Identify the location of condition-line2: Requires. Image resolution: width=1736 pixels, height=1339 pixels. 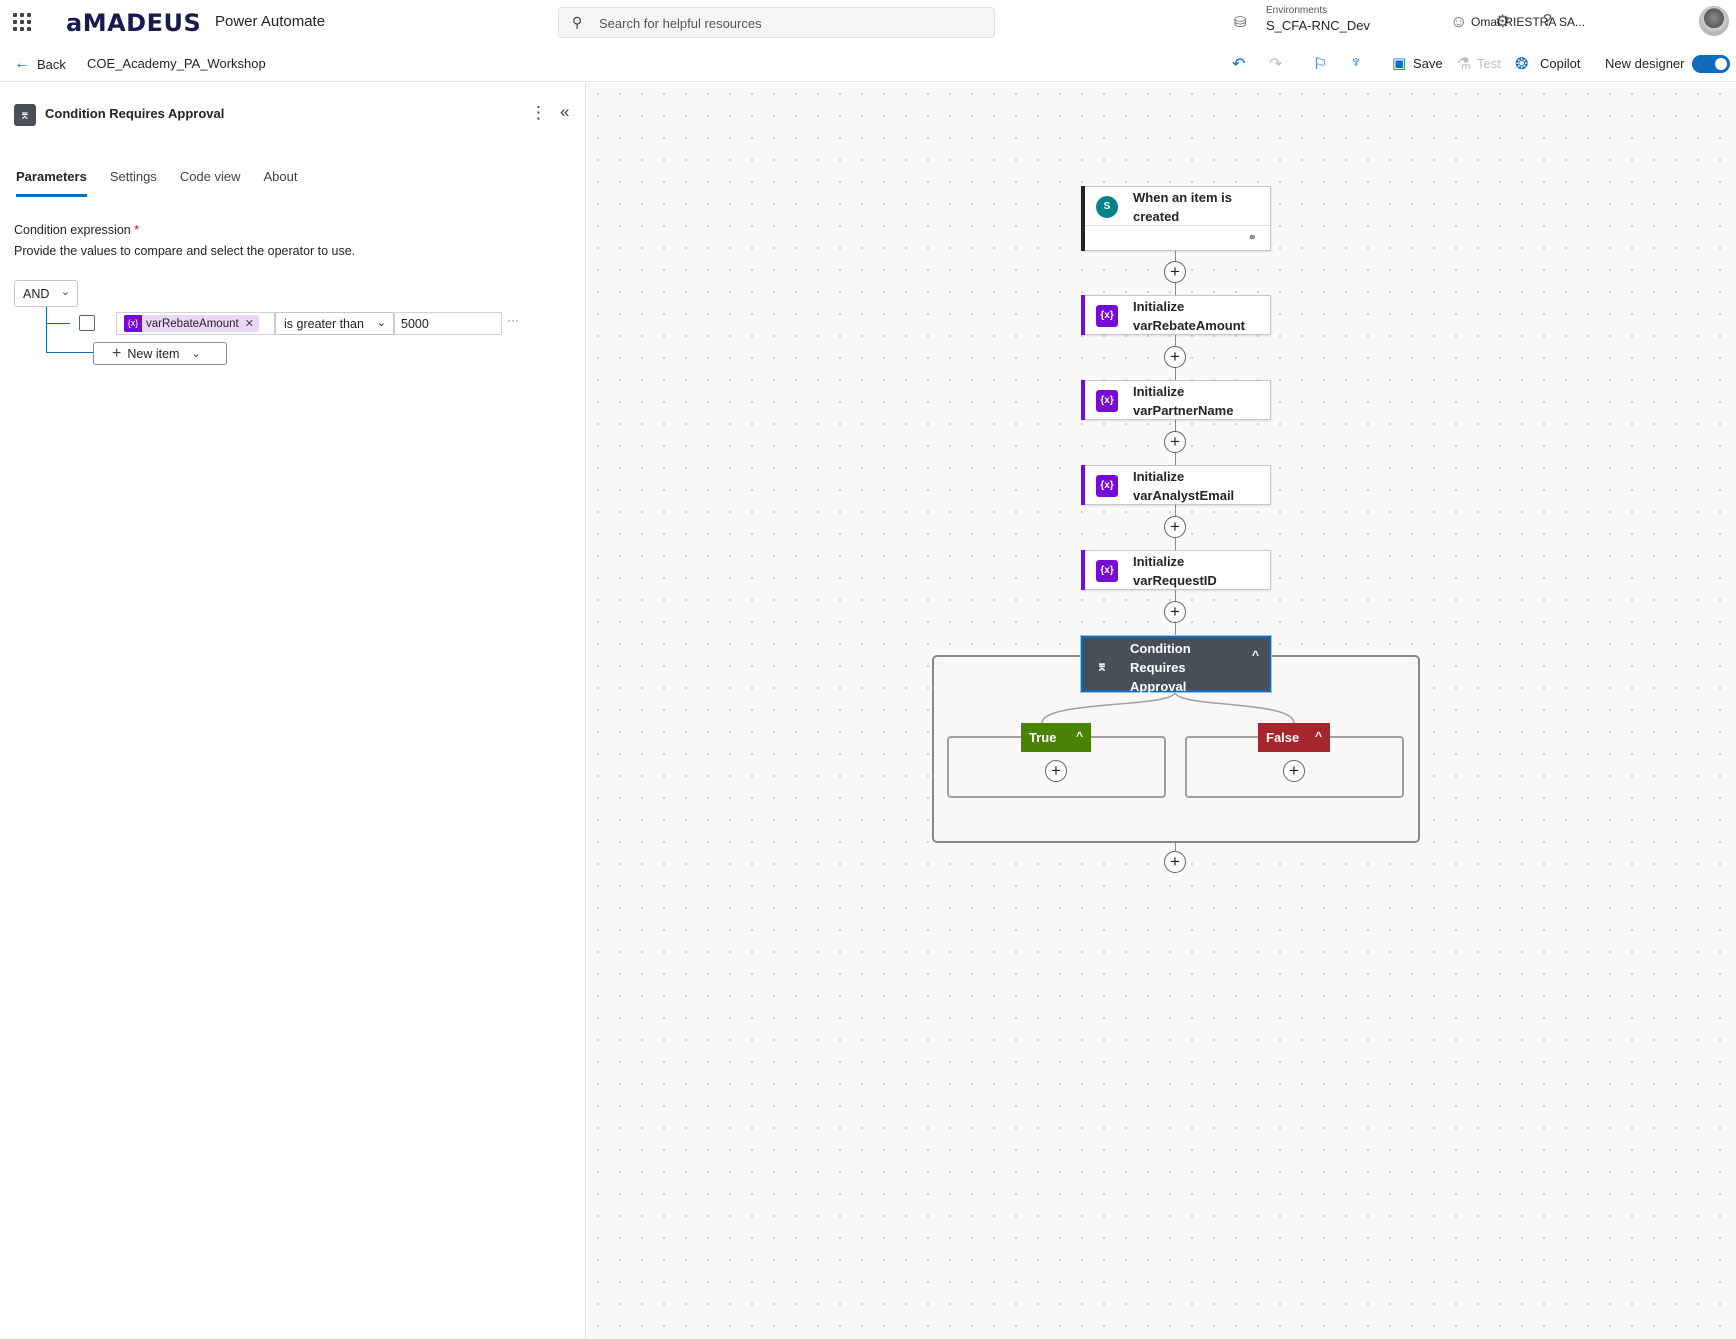
(1158, 667).